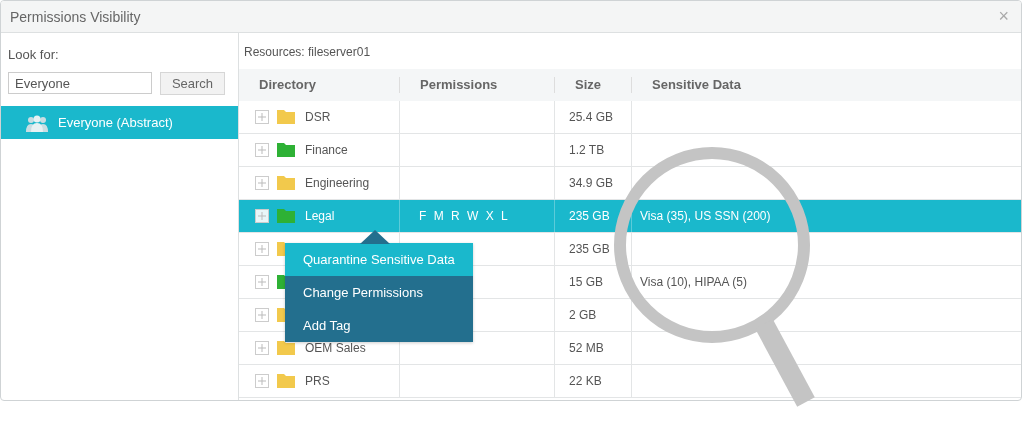 This screenshot has width=1024, height=423. I want to click on size-text: 22 KB, so click(585, 381).